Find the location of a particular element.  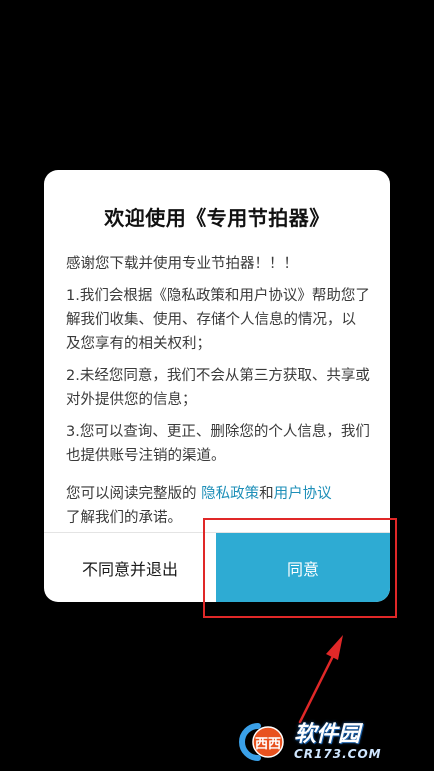

cr173-logo-icon: 西西 is located at coordinates (261, 742).